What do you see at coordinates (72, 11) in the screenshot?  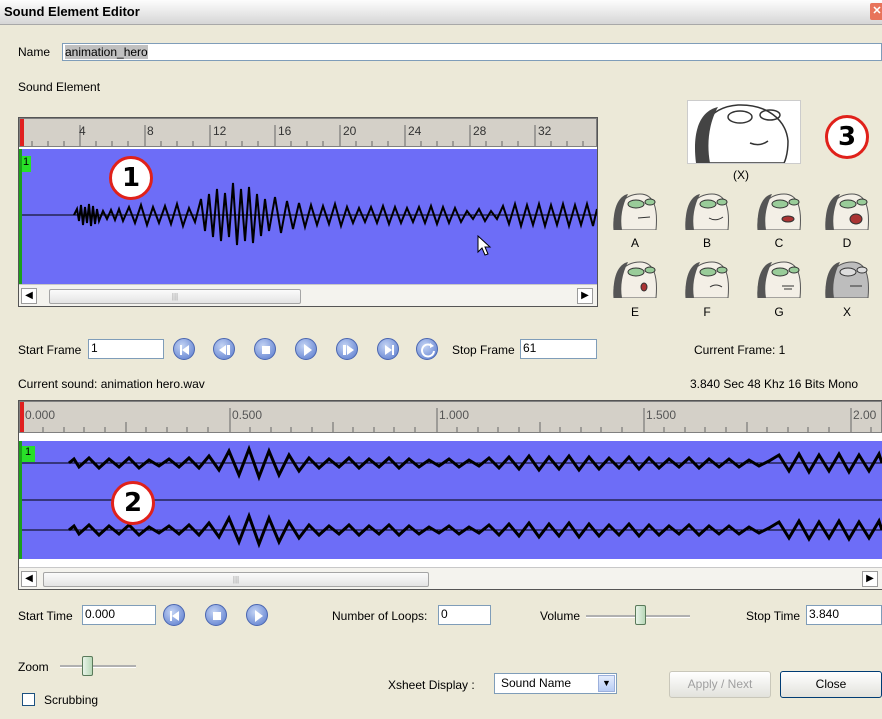 I see `window-title: Sound Element Editor` at bounding box center [72, 11].